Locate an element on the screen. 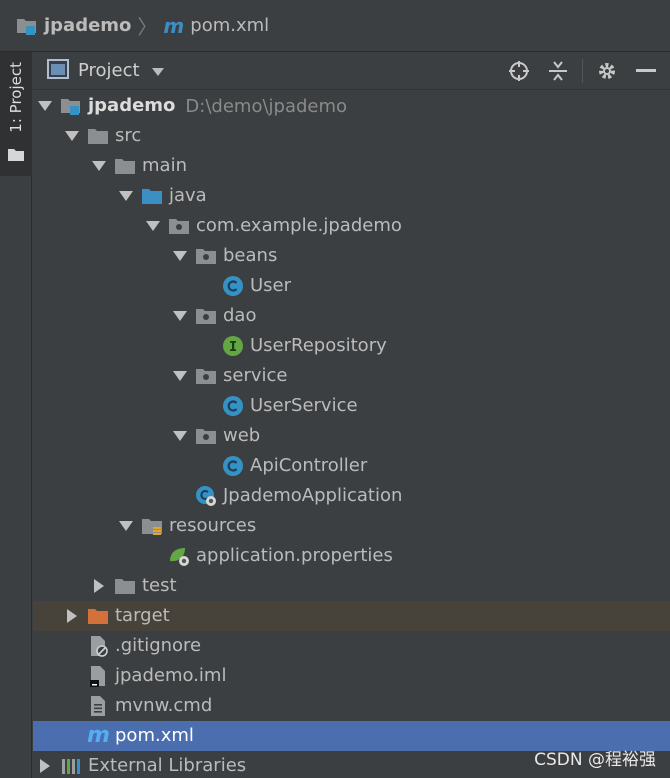 The height and width of the screenshot is (778, 670). breadcrumb-project: jpademo is located at coordinates (73, 26).